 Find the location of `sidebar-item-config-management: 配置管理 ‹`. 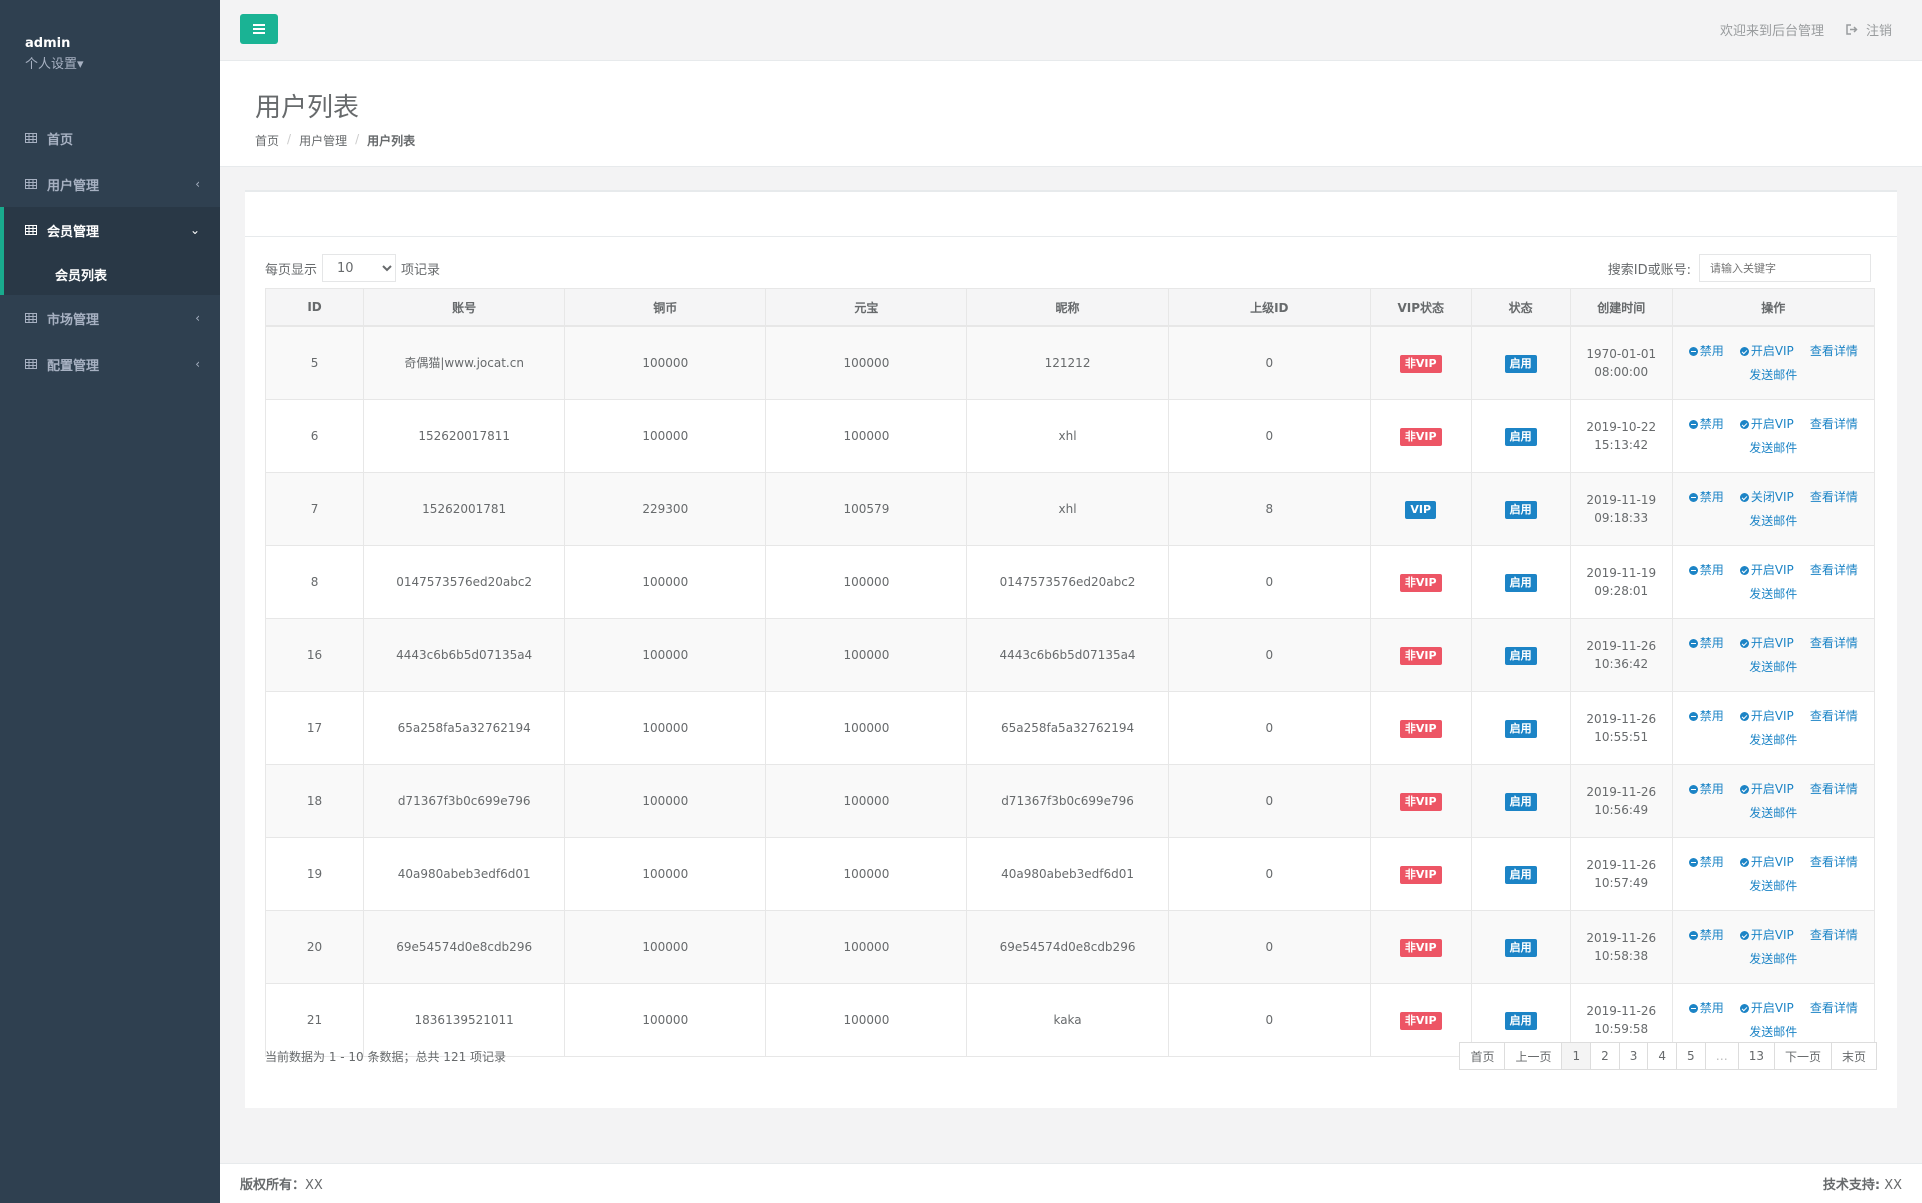

sidebar-item-config-management: 配置管理 ‹ is located at coordinates (110, 364).